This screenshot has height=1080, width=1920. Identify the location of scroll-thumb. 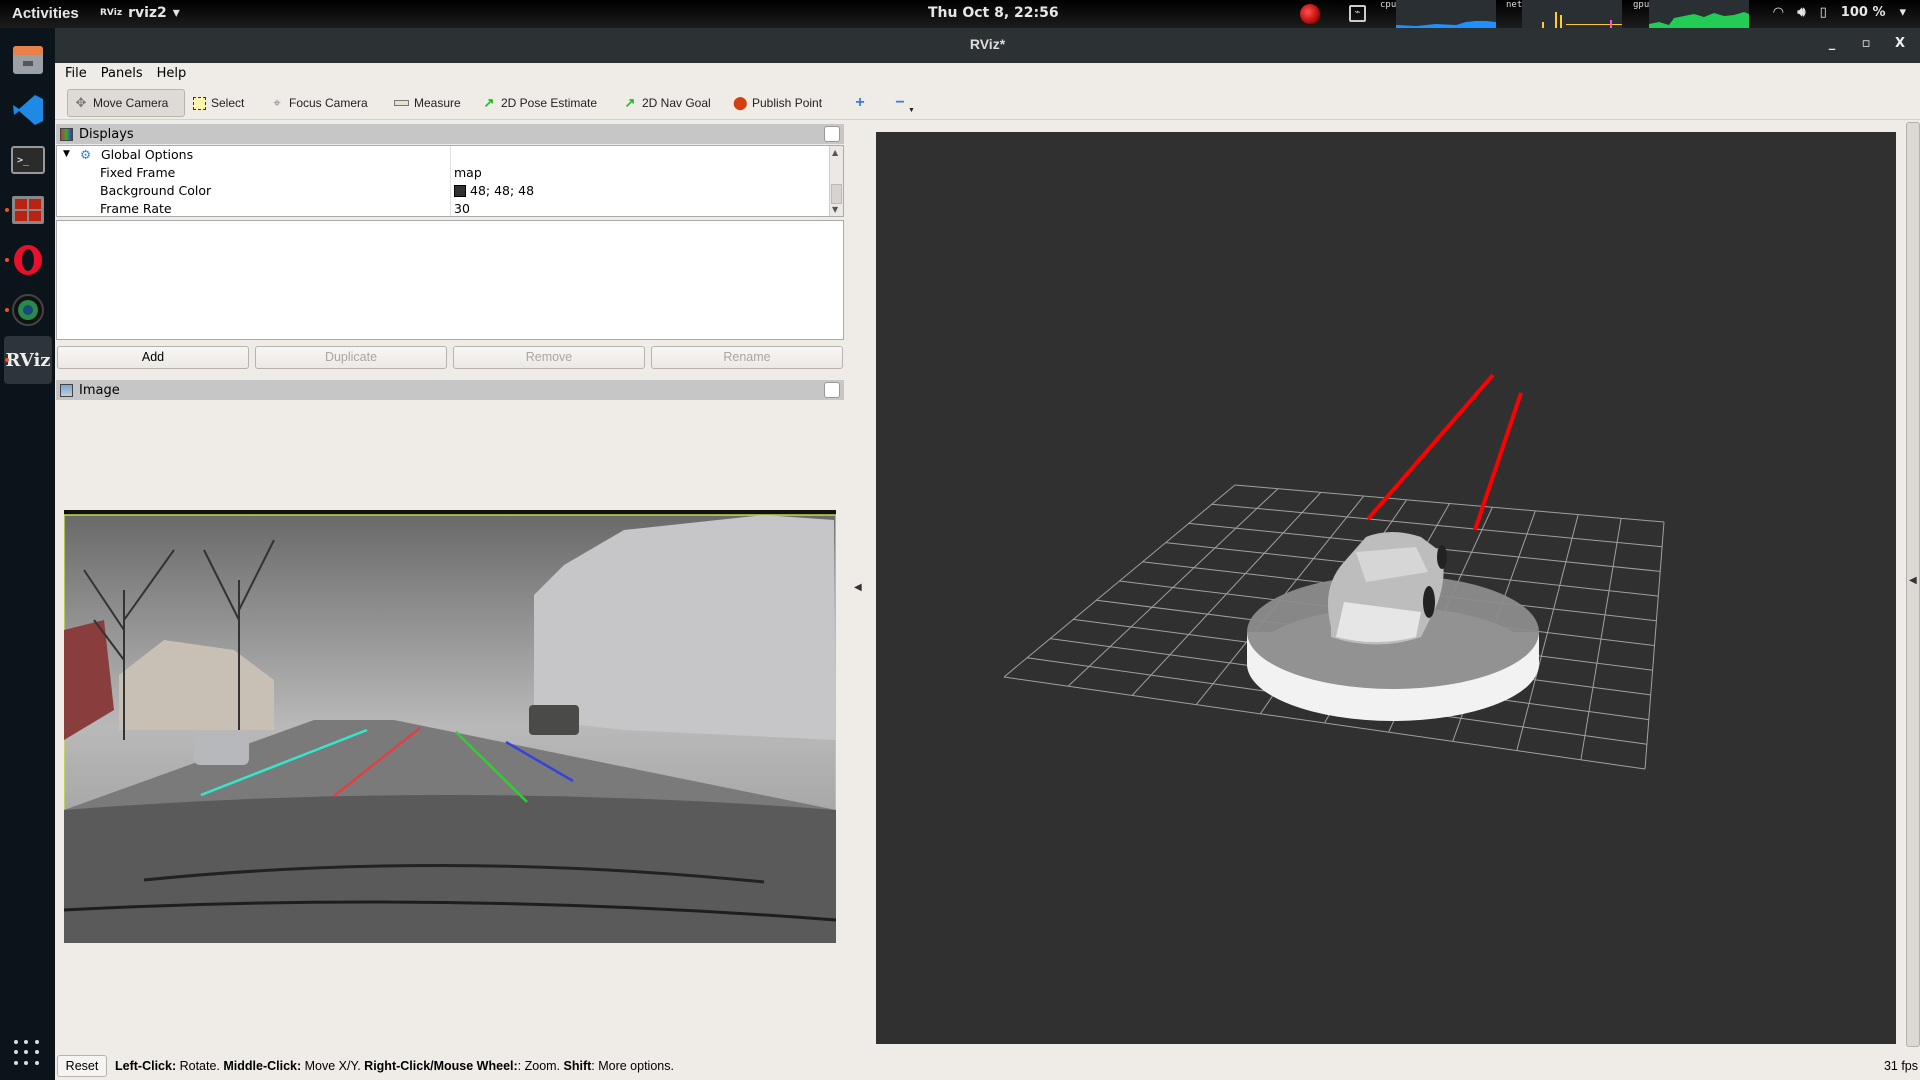
(836, 194).